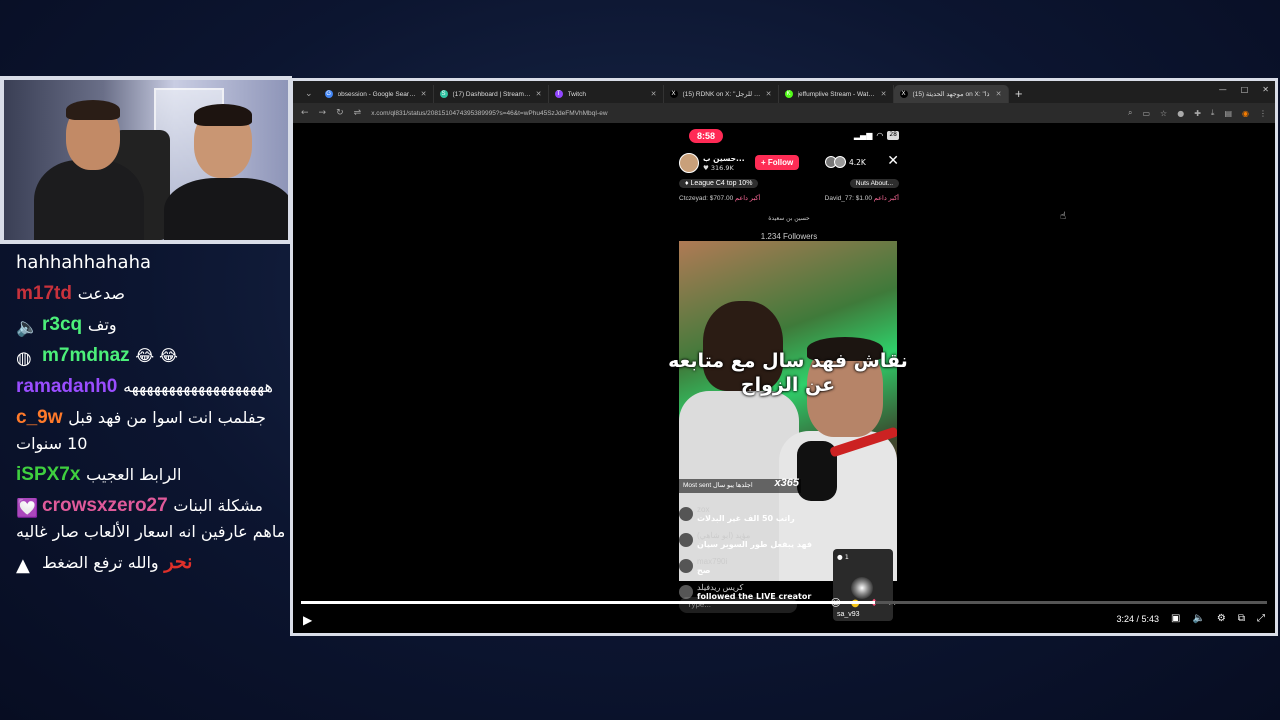 Image resolution: width=1280 pixels, height=720 pixels. Describe the element at coordinates (719, 183) in the screenshot. I see `league-badge: ♦ League C4 top 10%` at that location.